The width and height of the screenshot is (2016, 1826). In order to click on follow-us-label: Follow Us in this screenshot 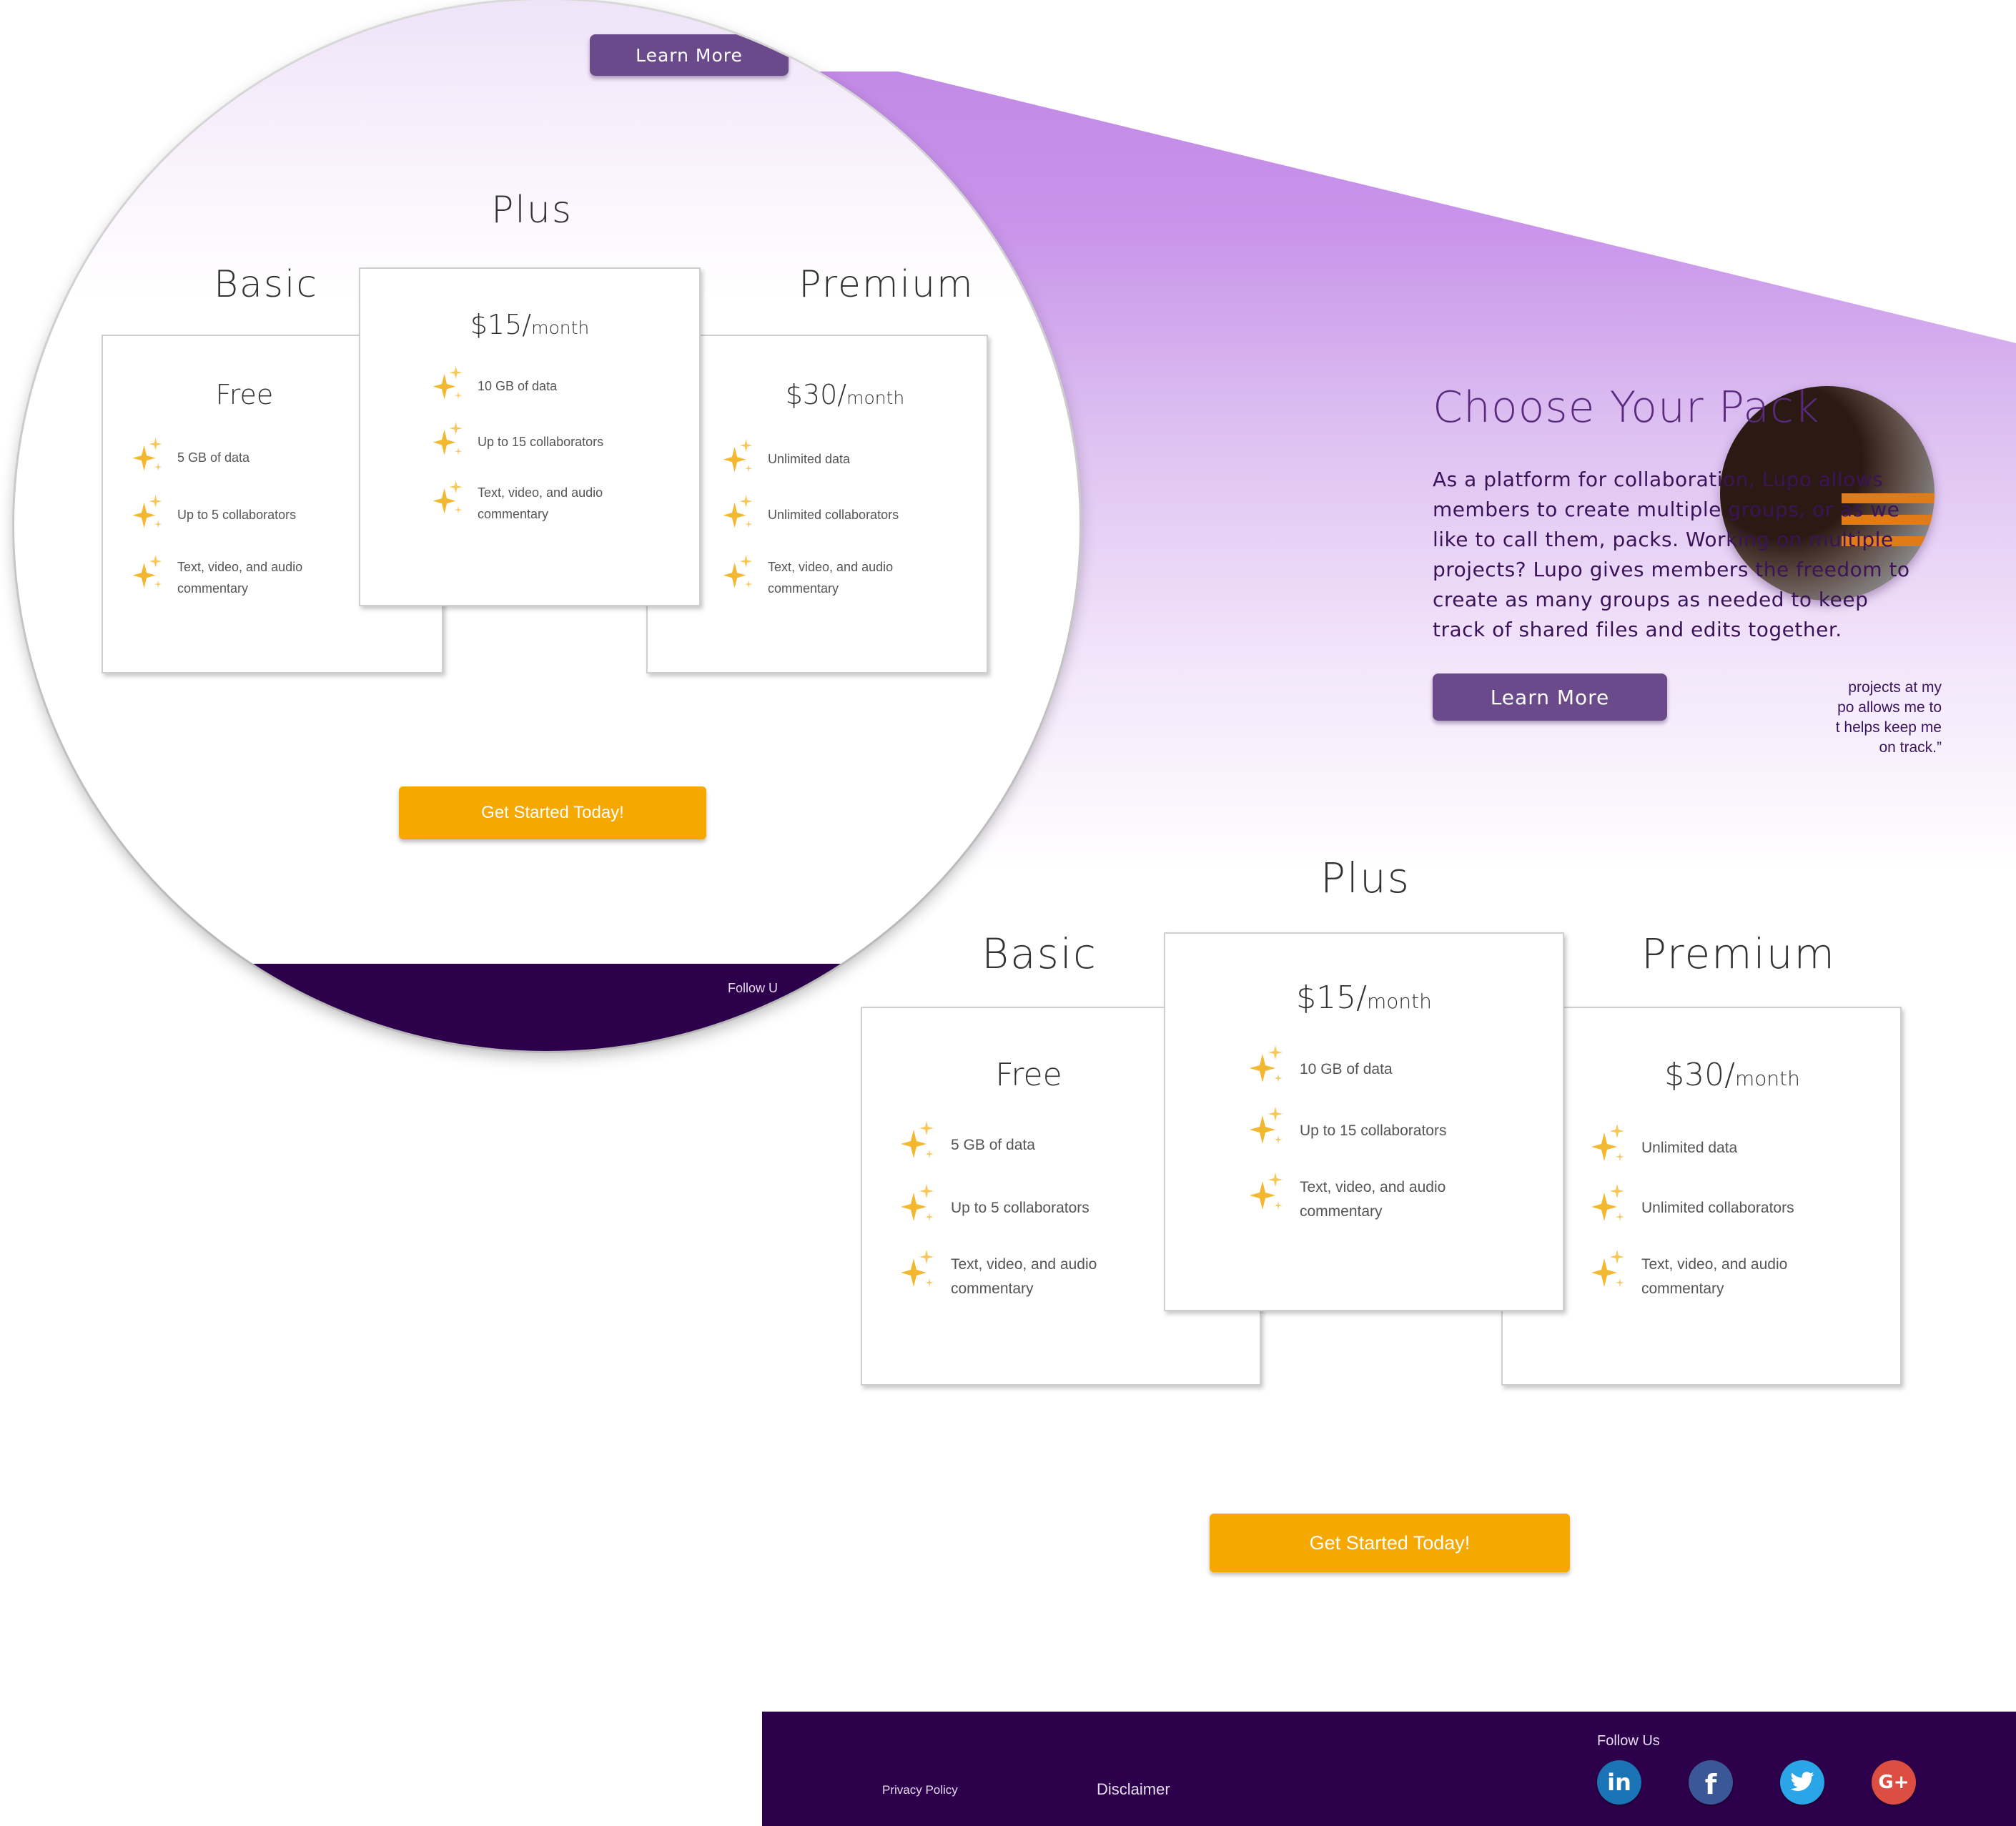, I will do `click(1628, 1741)`.